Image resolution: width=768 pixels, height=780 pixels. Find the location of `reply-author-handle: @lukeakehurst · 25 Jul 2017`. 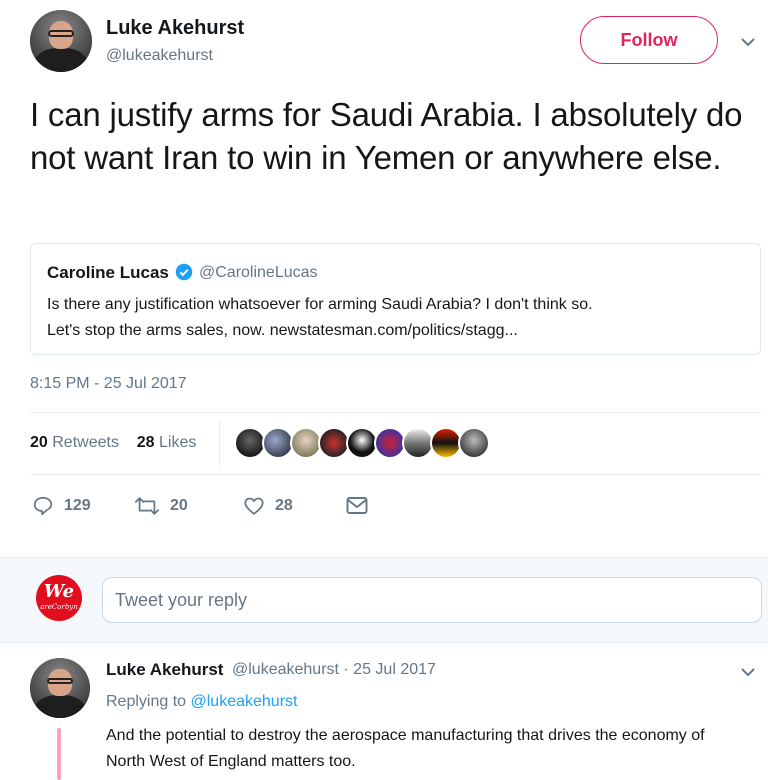

reply-author-handle: @lukeakehurst · 25 Jul 2017 is located at coordinates (334, 670).